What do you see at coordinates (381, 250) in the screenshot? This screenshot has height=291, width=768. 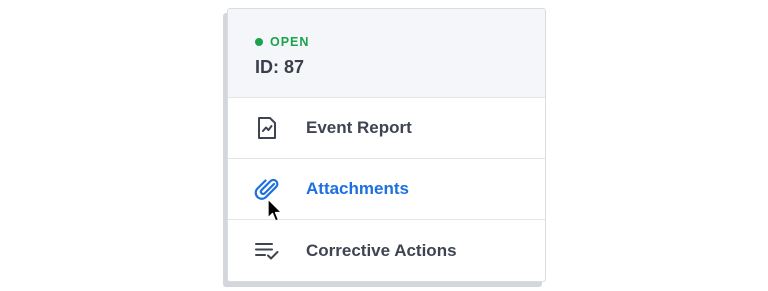 I see `menu-item-label: Corrective Actions` at bounding box center [381, 250].